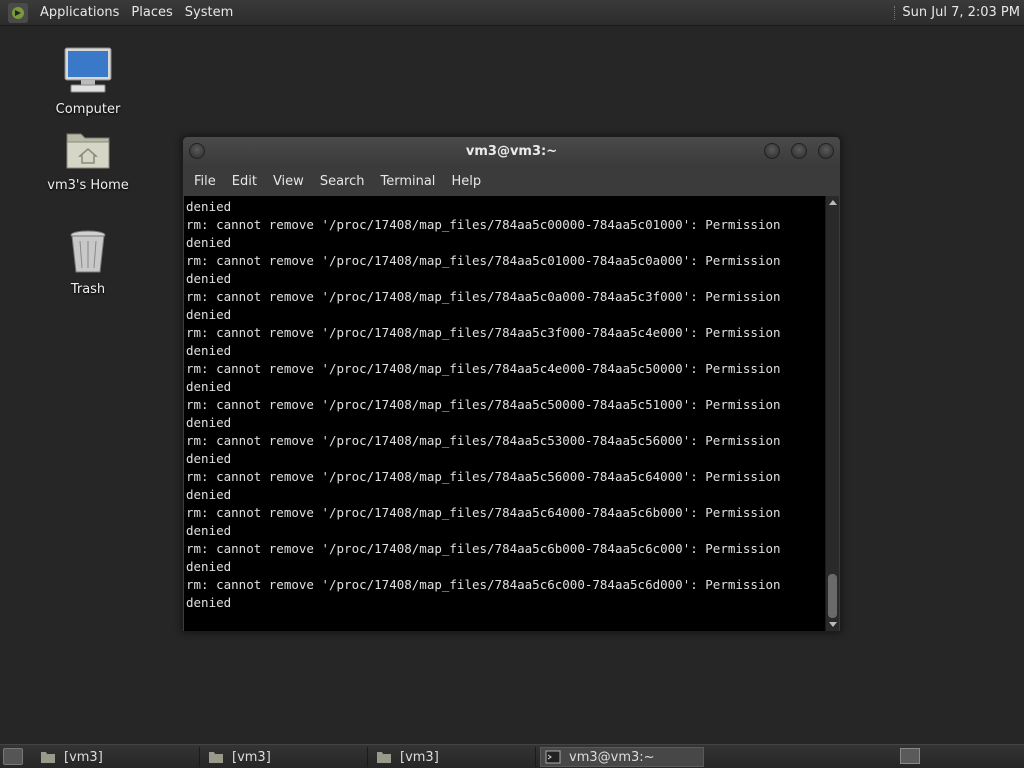 This screenshot has height=768, width=1024. What do you see at coordinates (799, 151) in the screenshot?
I see `maximize-button` at bounding box center [799, 151].